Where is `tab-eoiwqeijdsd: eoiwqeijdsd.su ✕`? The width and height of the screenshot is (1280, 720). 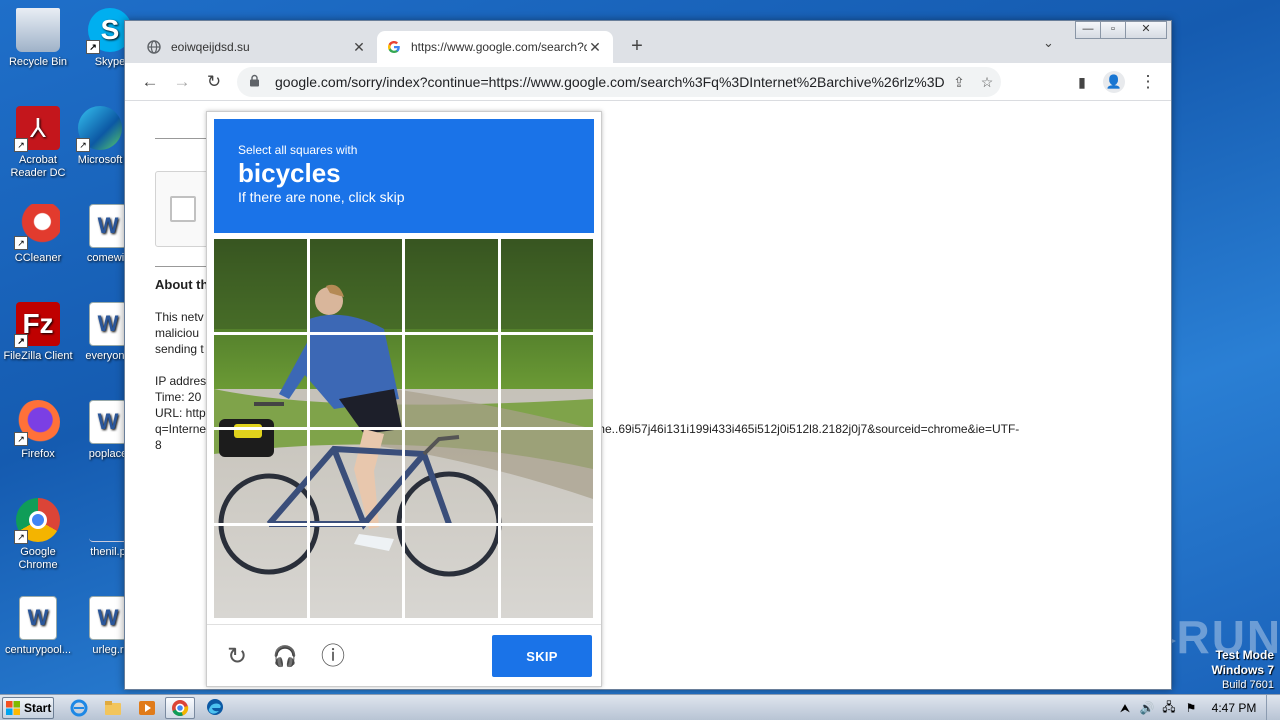
tab-eoiwqeijdsd: eoiwqeijdsd.su ✕ is located at coordinates (257, 47).